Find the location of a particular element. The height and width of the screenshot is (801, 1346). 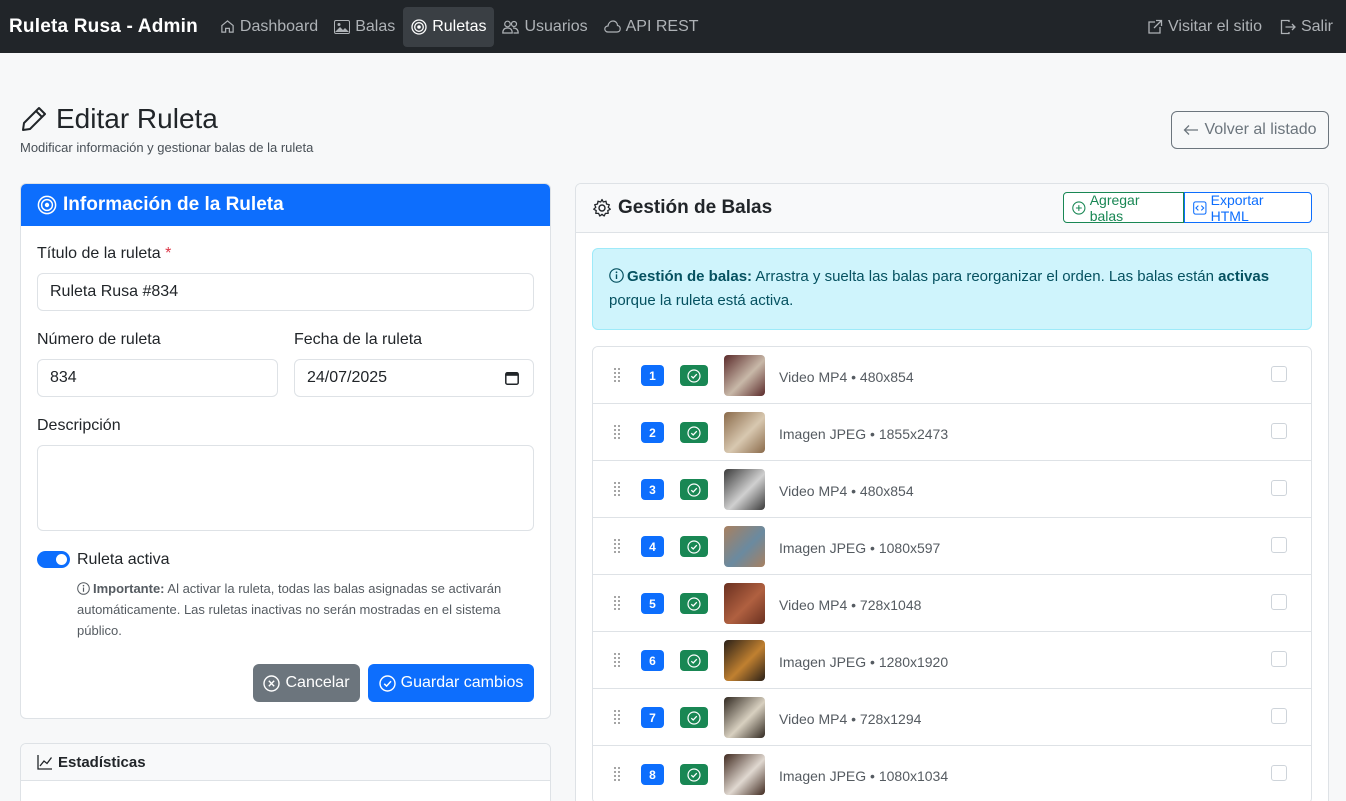

bullet-description: Imagen JPEG • 1280x1920 is located at coordinates (864, 662).